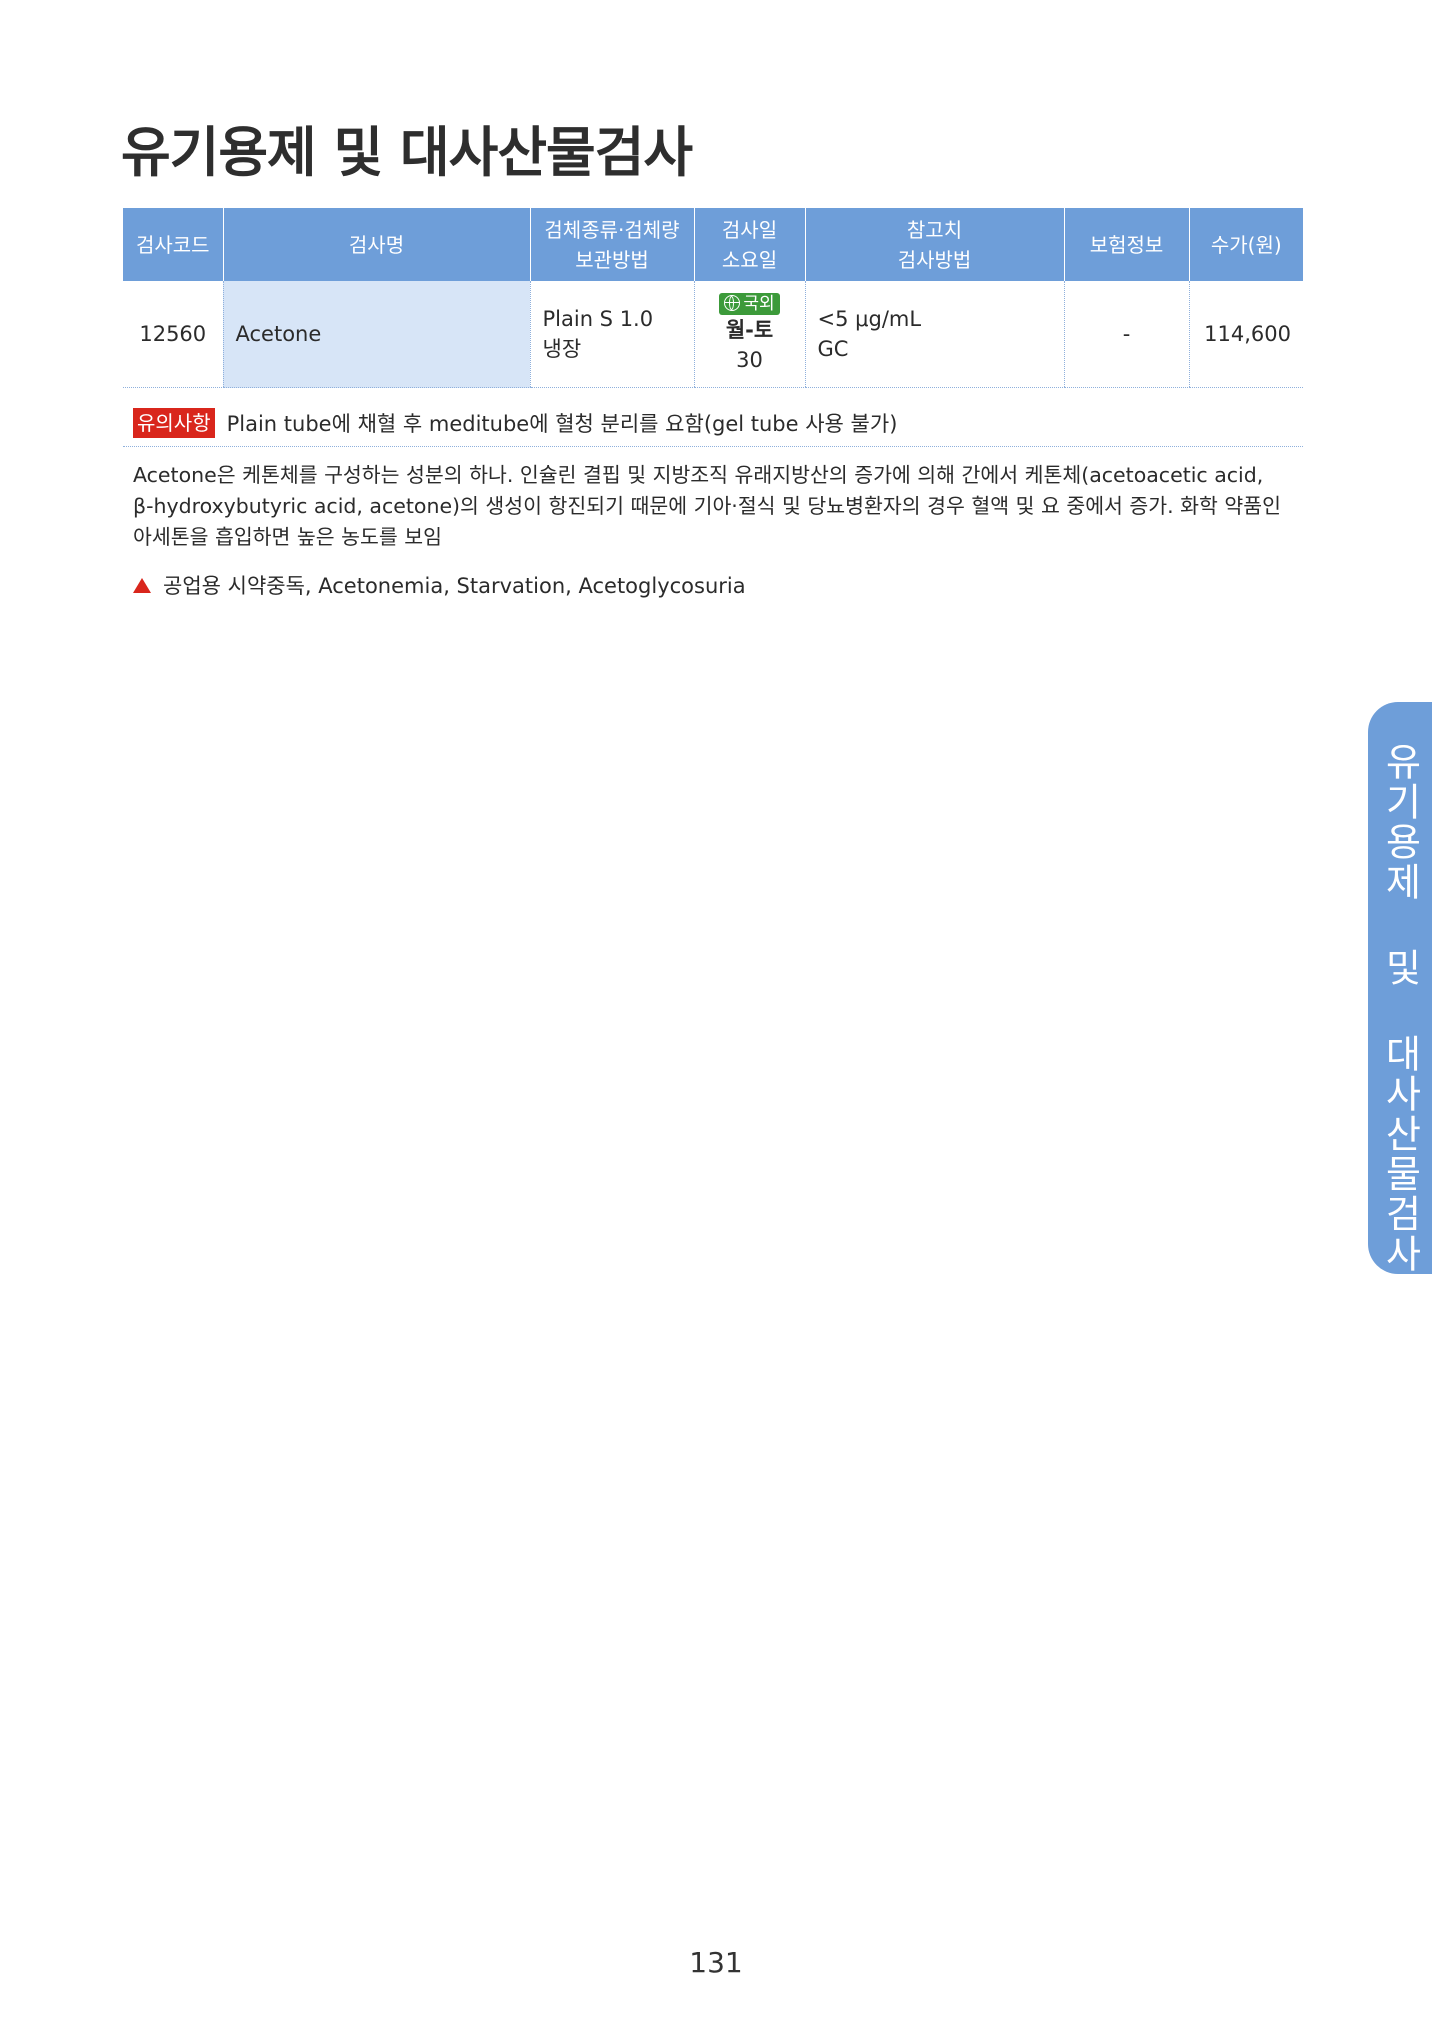 This screenshot has width=1432, height=2026. Describe the element at coordinates (612, 259) in the screenshot. I see `header-specimen-line2: 보관방법` at that location.